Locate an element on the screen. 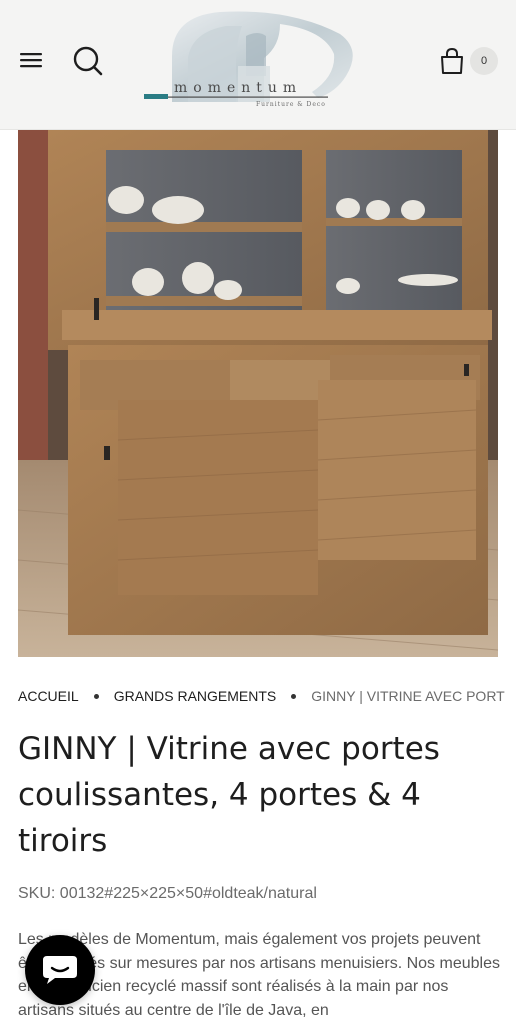  cart-button is located at coordinates (452, 61).